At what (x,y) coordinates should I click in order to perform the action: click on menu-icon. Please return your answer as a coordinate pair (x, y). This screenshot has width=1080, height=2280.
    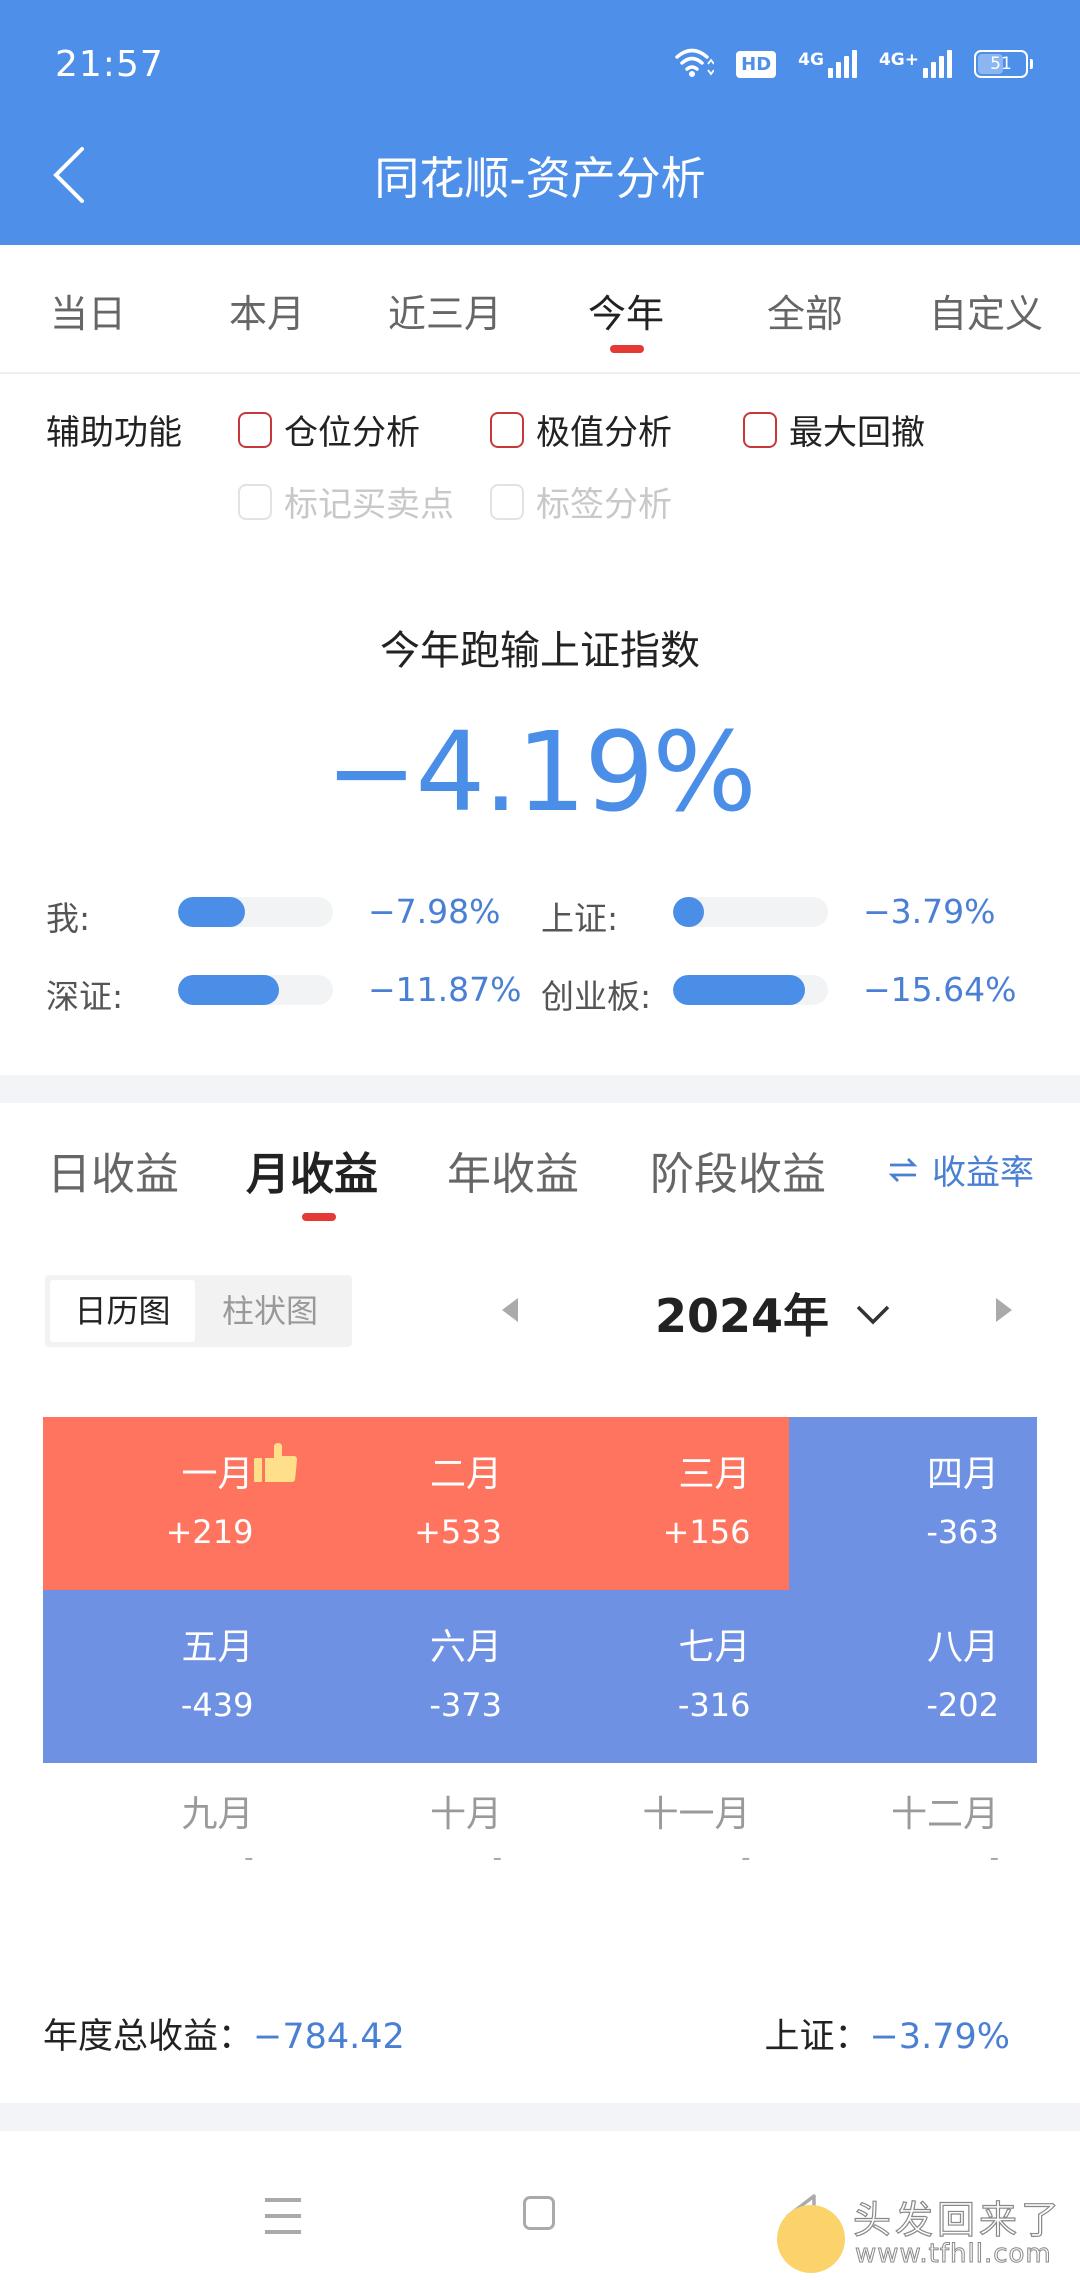
    Looking at the image, I should click on (283, 2222).